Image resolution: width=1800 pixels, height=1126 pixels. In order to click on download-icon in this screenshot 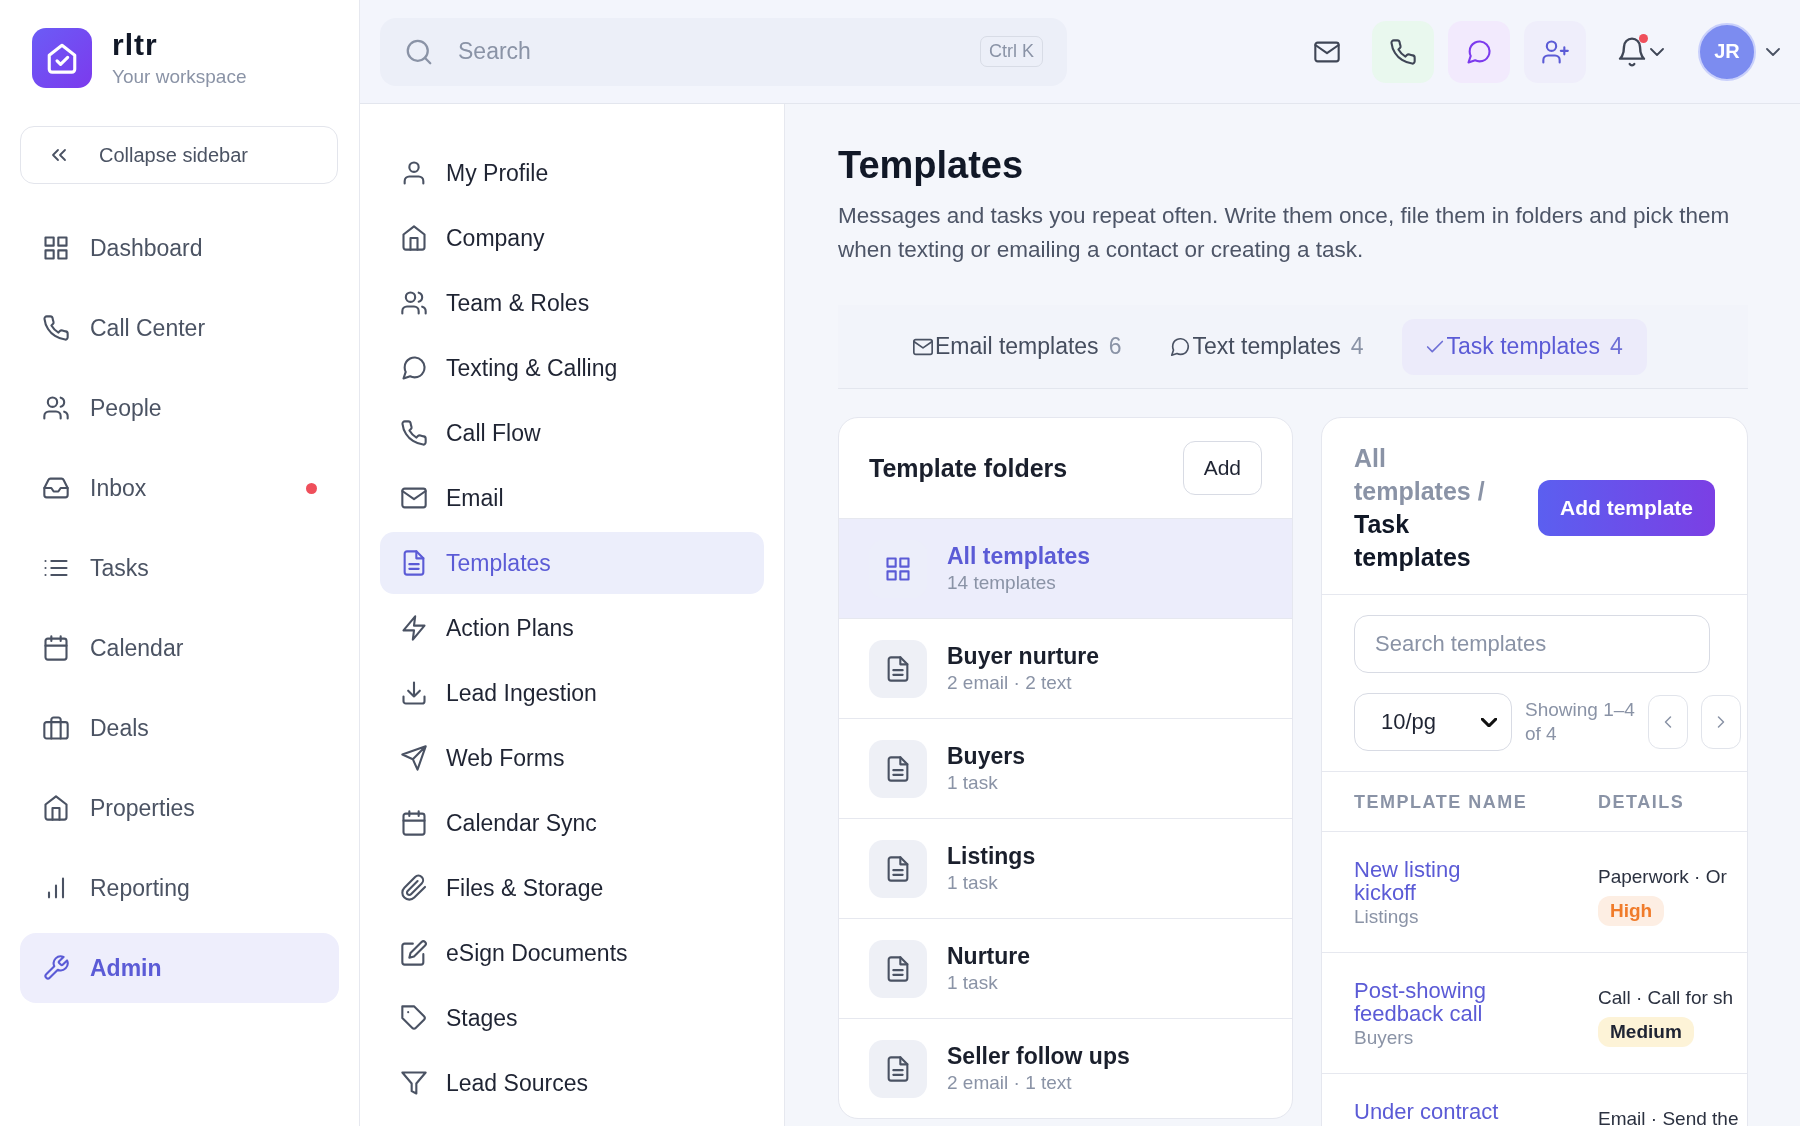, I will do `click(414, 693)`.